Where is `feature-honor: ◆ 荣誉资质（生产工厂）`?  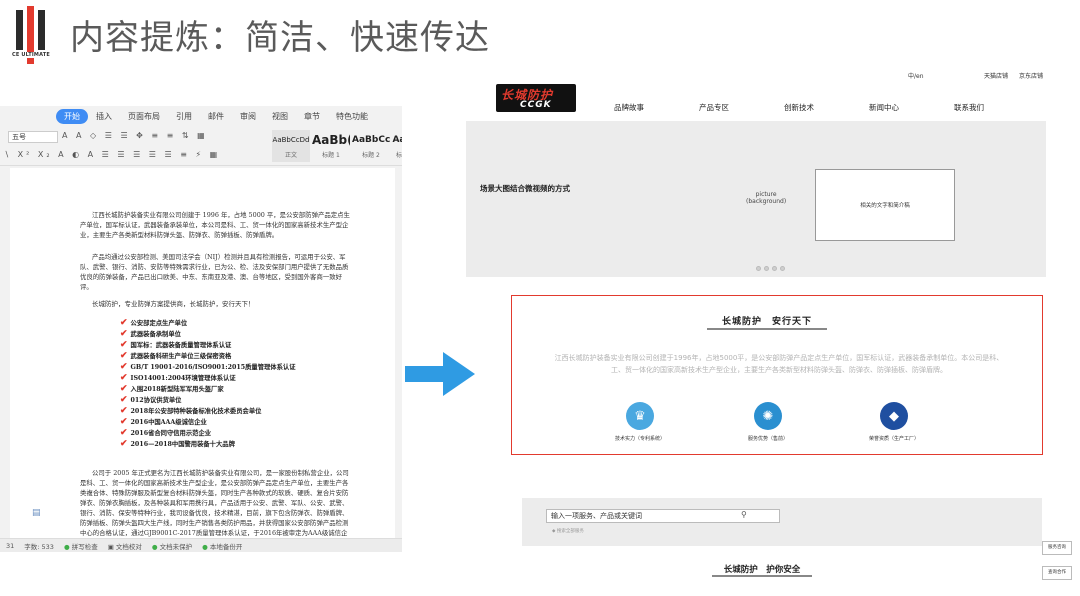 feature-honor: ◆ 荣誉资质（生产工厂） is located at coordinates (894, 422).